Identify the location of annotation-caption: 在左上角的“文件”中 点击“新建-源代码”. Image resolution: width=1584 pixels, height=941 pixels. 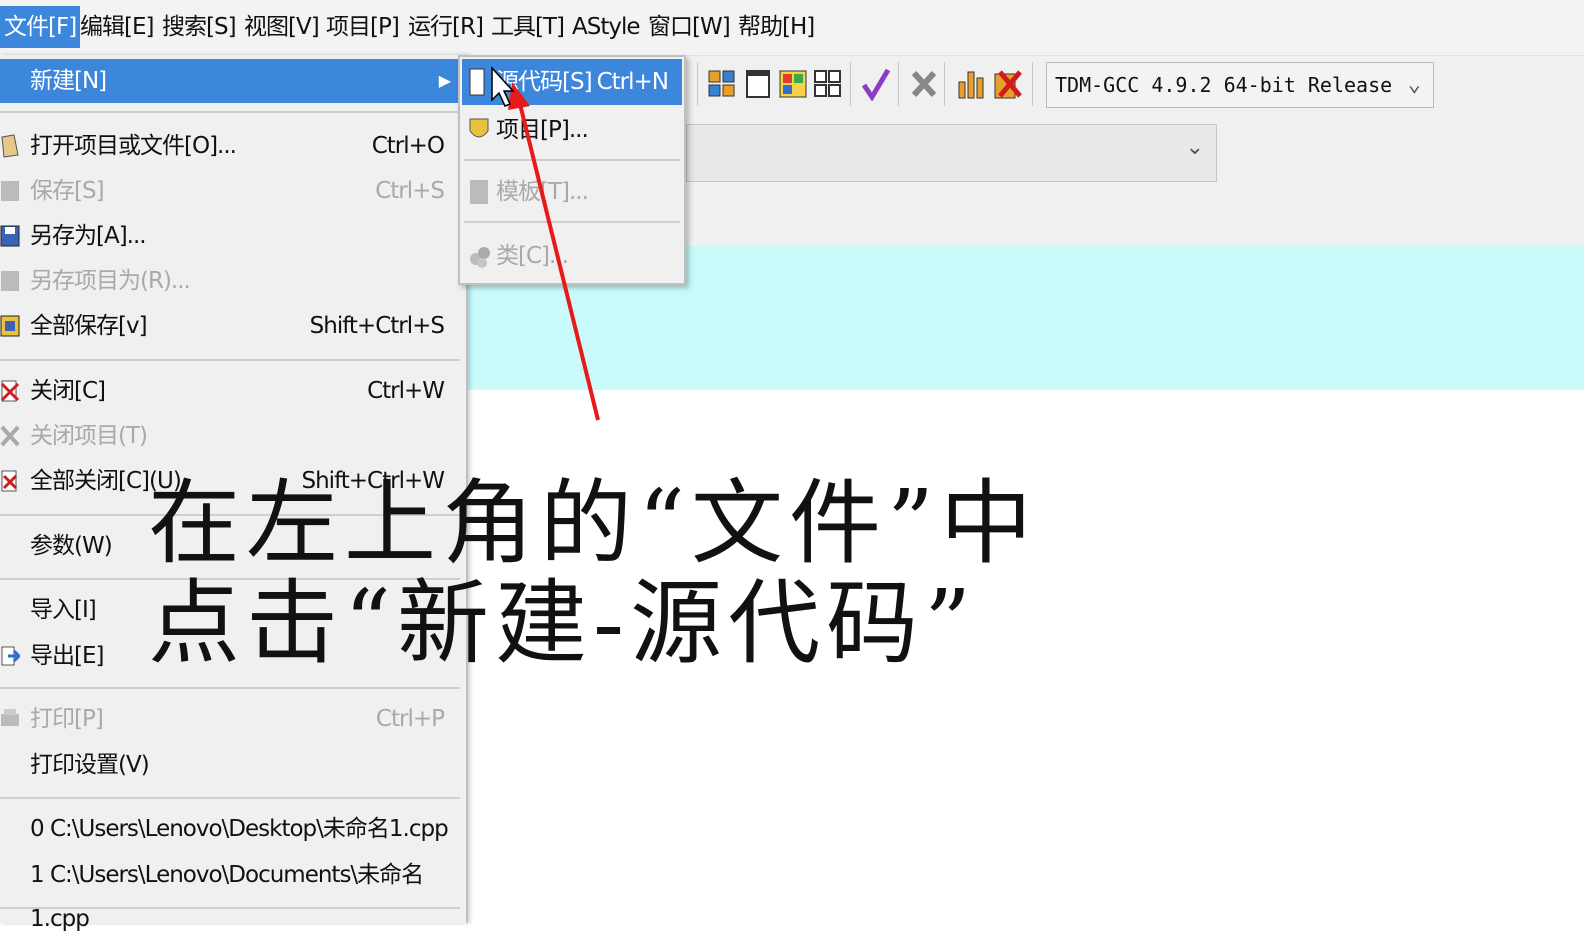
(648, 574).